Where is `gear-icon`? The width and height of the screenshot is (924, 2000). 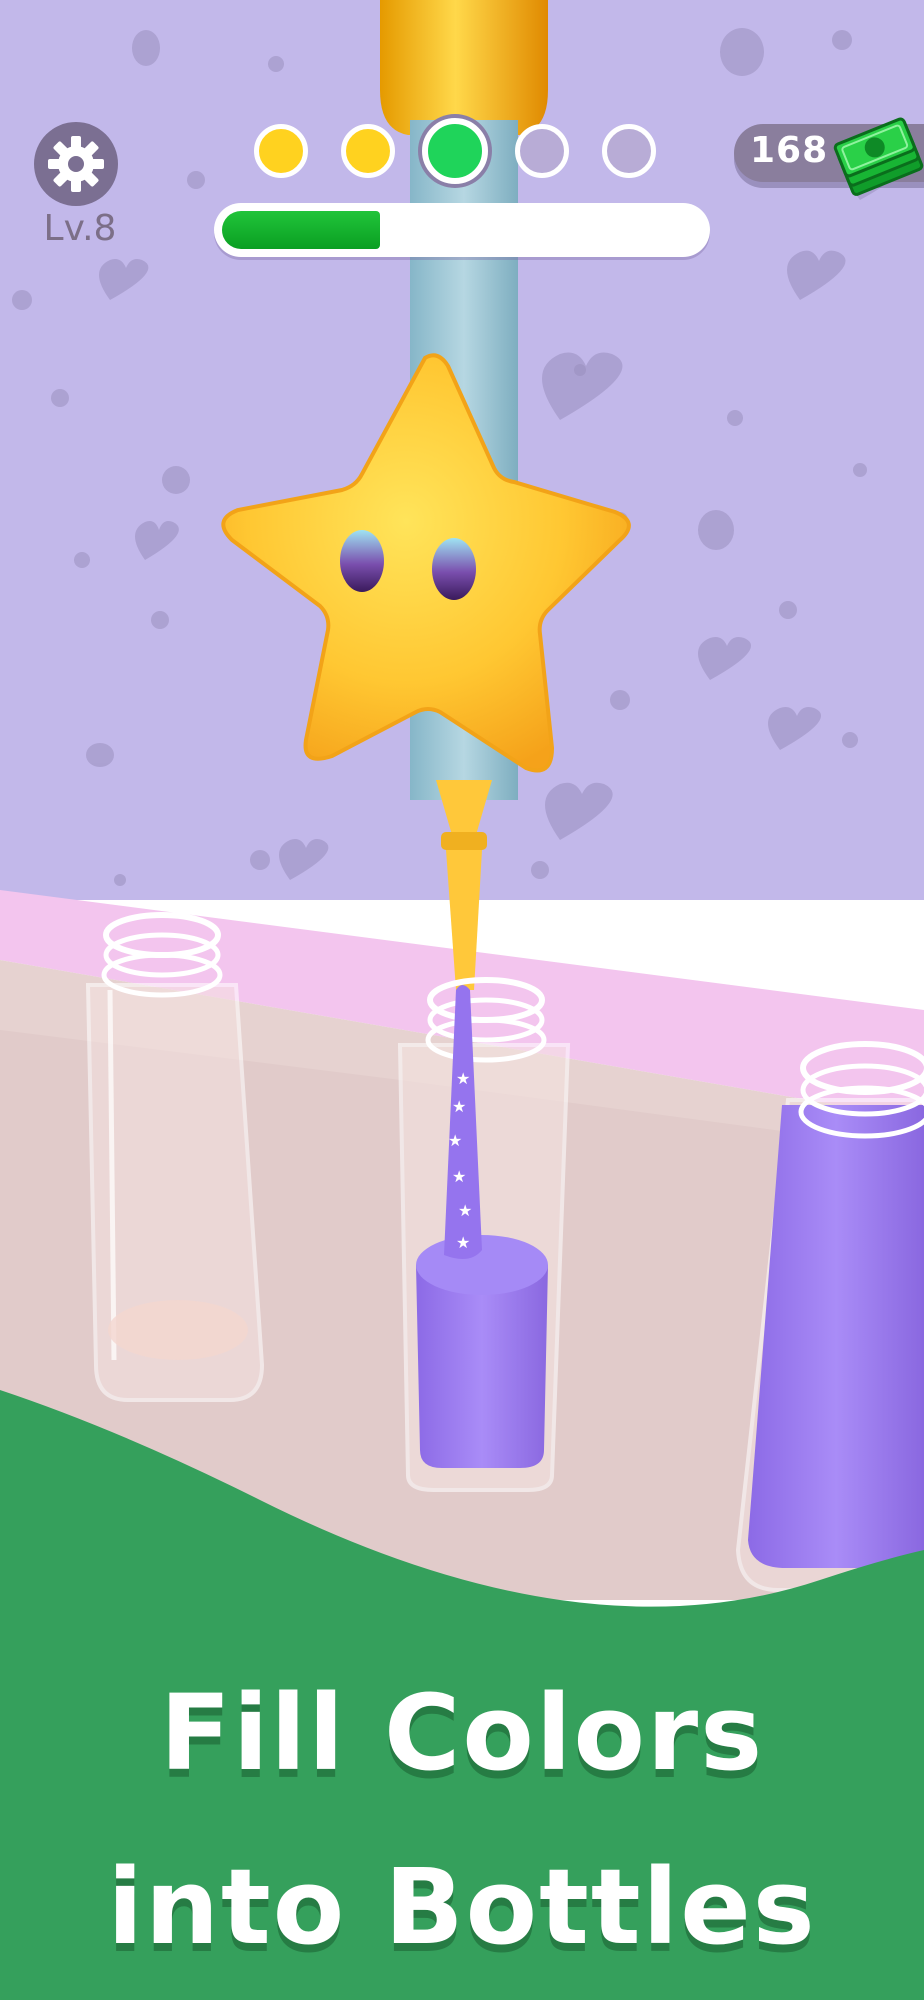
gear-icon is located at coordinates (76, 164).